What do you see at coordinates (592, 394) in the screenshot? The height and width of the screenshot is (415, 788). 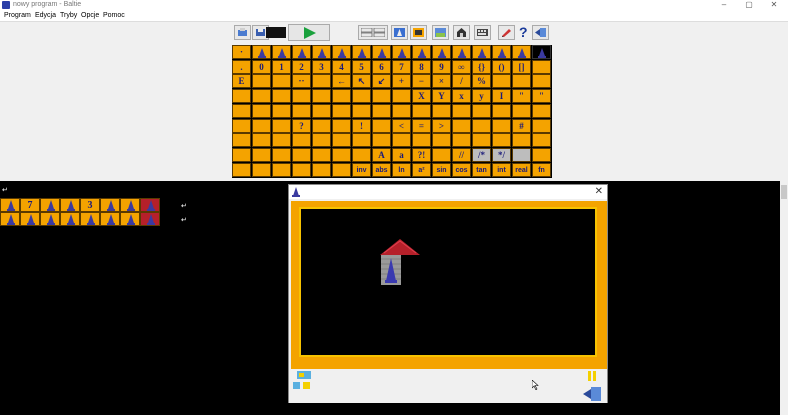 I see `exit-world-icon` at bounding box center [592, 394].